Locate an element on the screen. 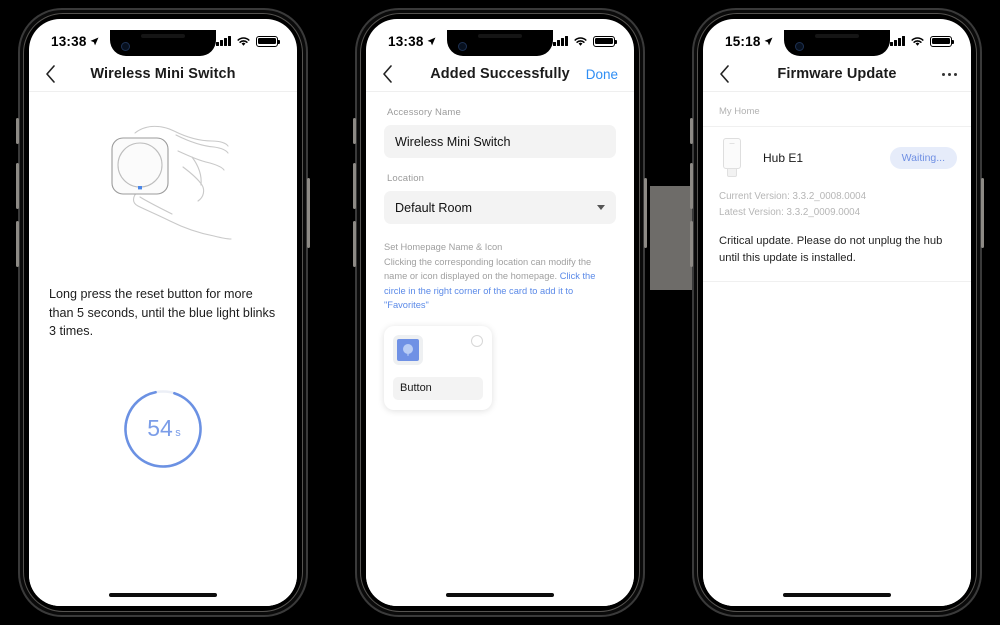  device-name-value: Button is located at coordinates (416, 388).